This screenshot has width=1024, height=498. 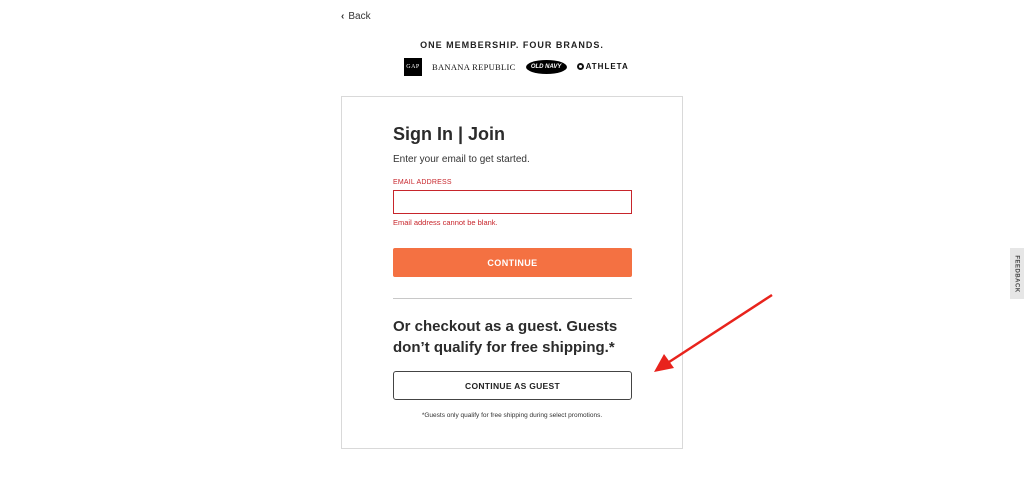 What do you see at coordinates (664, 363) in the screenshot?
I see `annotation-arrow-head` at bounding box center [664, 363].